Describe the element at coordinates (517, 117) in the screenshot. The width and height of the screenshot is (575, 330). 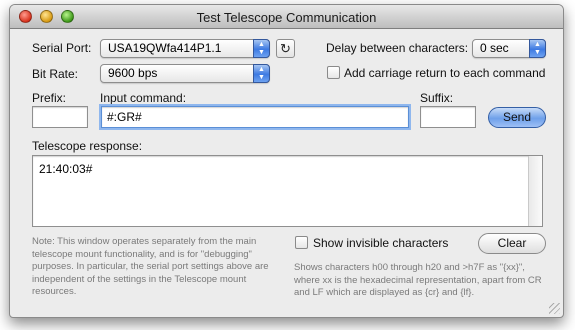
I see `send-button: Send` at that location.